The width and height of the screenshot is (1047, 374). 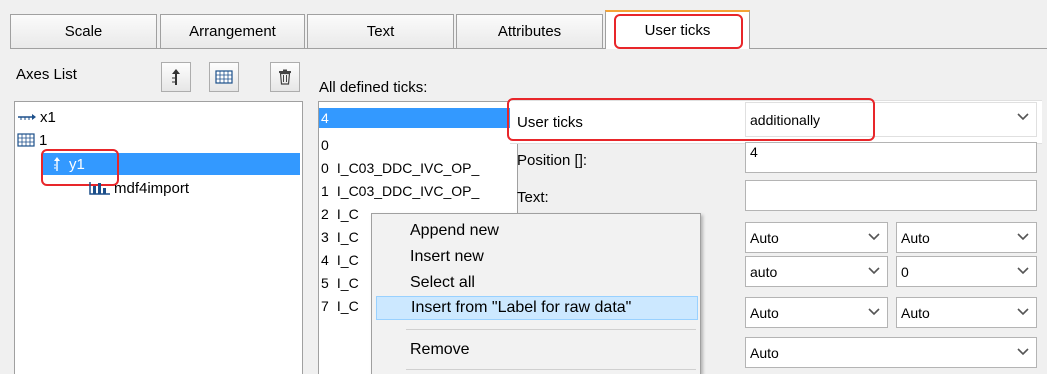 What do you see at coordinates (373, 87) in the screenshot?
I see `ticks-list-title: All defined ticks:` at bounding box center [373, 87].